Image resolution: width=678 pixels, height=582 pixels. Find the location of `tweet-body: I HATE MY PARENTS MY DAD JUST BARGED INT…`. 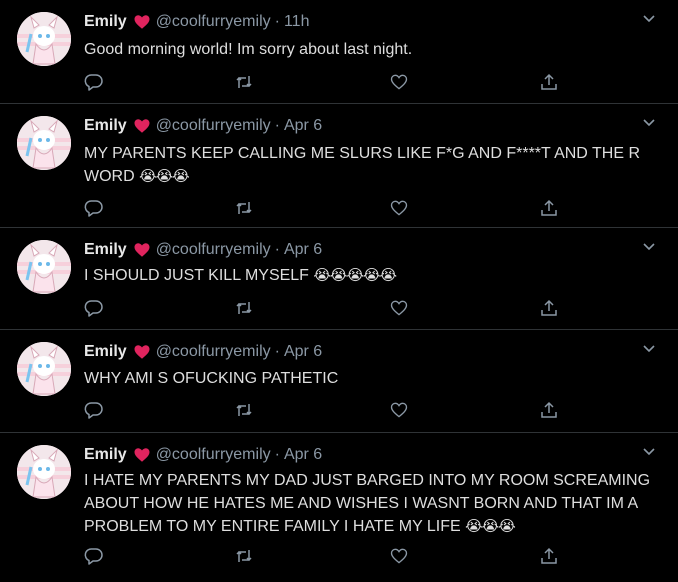

tweet-body: I HATE MY PARENTS MY DAD JUST BARGED INT… is located at coordinates (367, 503).